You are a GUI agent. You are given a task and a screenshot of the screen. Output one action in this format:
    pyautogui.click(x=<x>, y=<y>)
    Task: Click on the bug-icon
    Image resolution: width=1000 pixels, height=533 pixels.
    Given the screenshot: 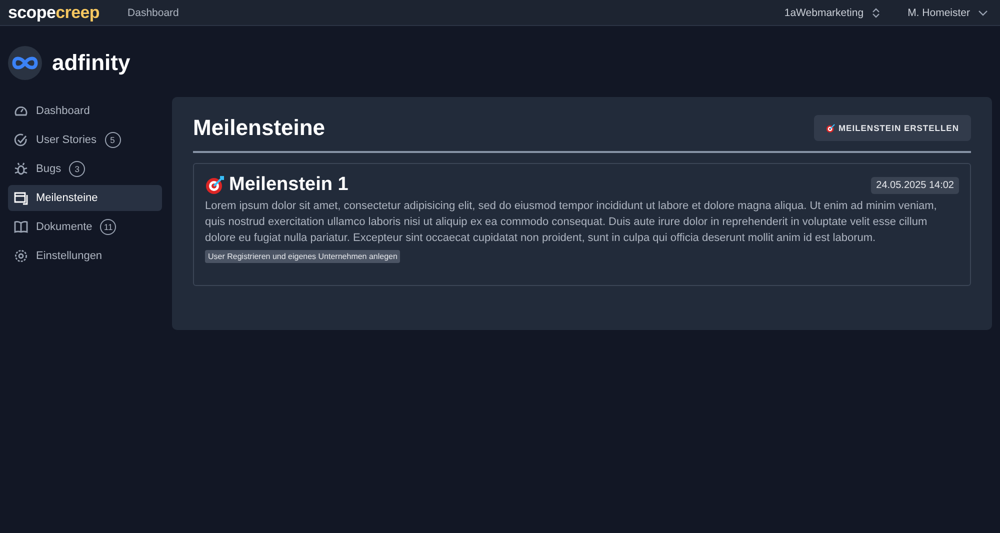 What is the action you would take?
    pyautogui.click(x=21, y=169)
    